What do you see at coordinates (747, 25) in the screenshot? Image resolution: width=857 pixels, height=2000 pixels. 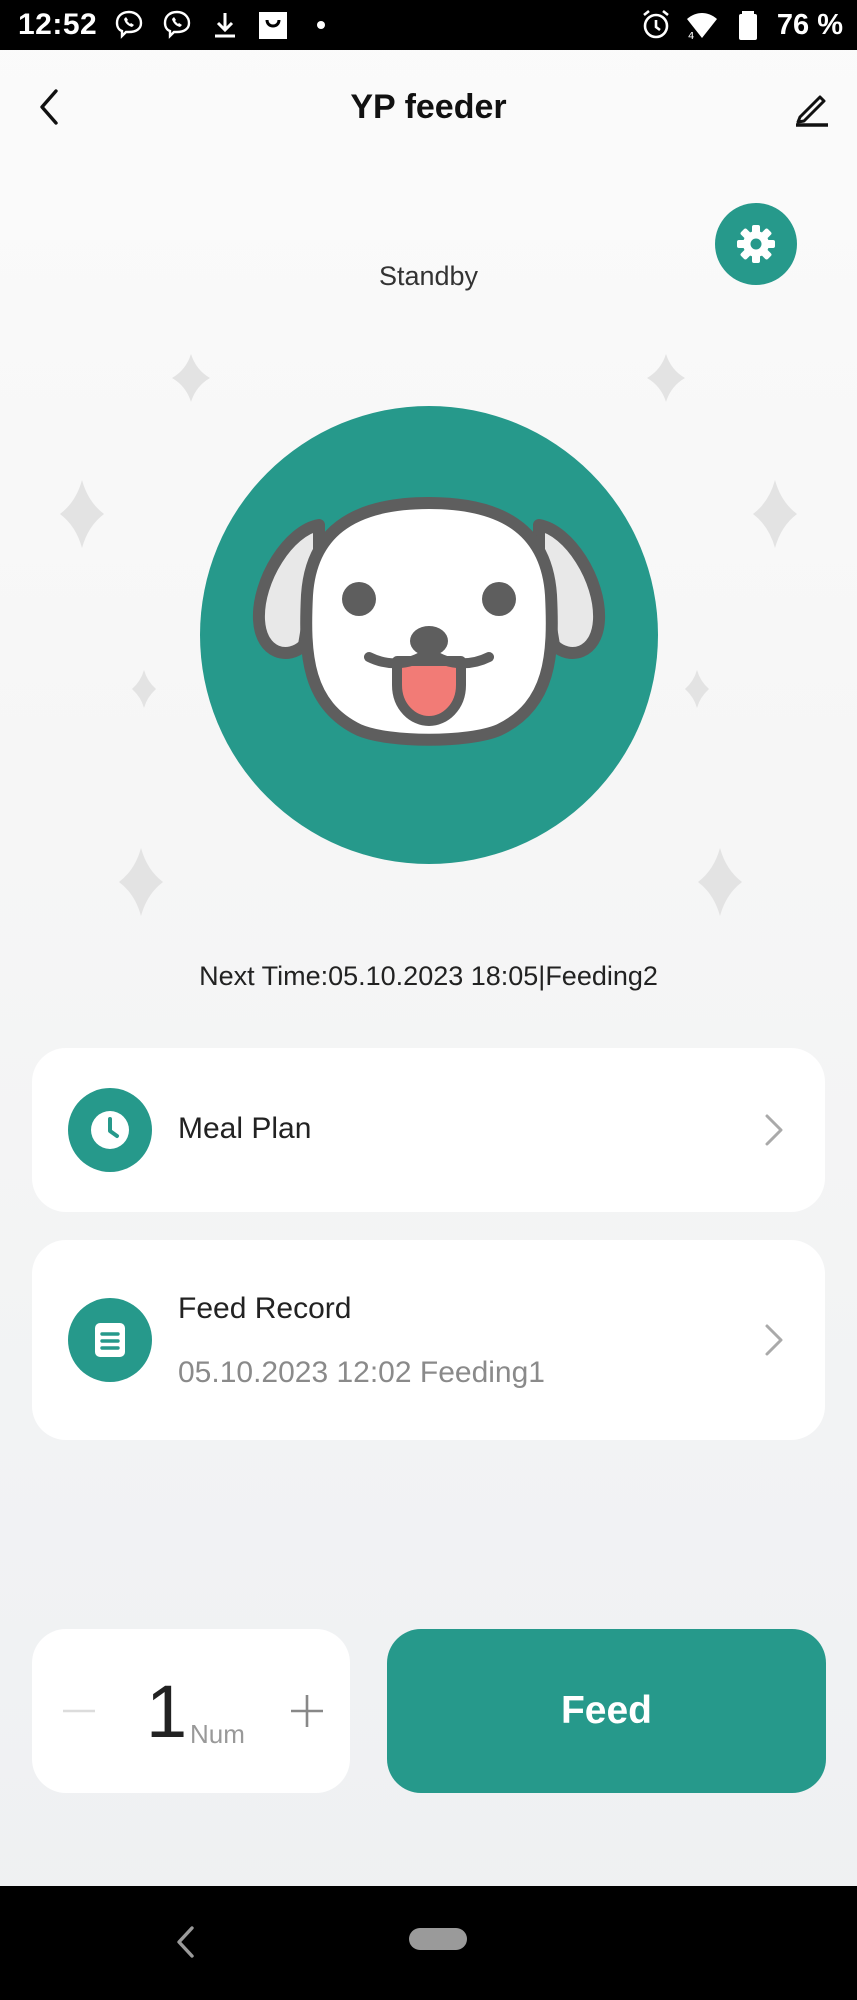 I see `battery-icon` at bounding box center [747, 25].